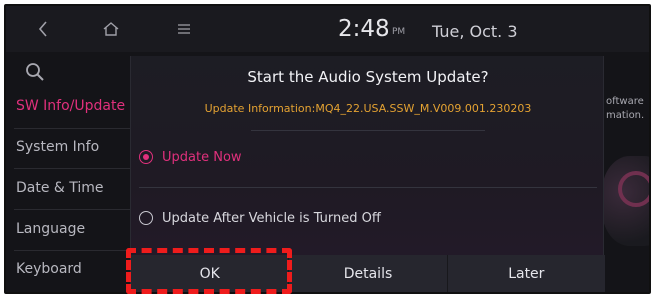 Image resolution: width=655 pixels, height=296 pixels. I want to click on background-description-line: oftware, so click(625, 101).